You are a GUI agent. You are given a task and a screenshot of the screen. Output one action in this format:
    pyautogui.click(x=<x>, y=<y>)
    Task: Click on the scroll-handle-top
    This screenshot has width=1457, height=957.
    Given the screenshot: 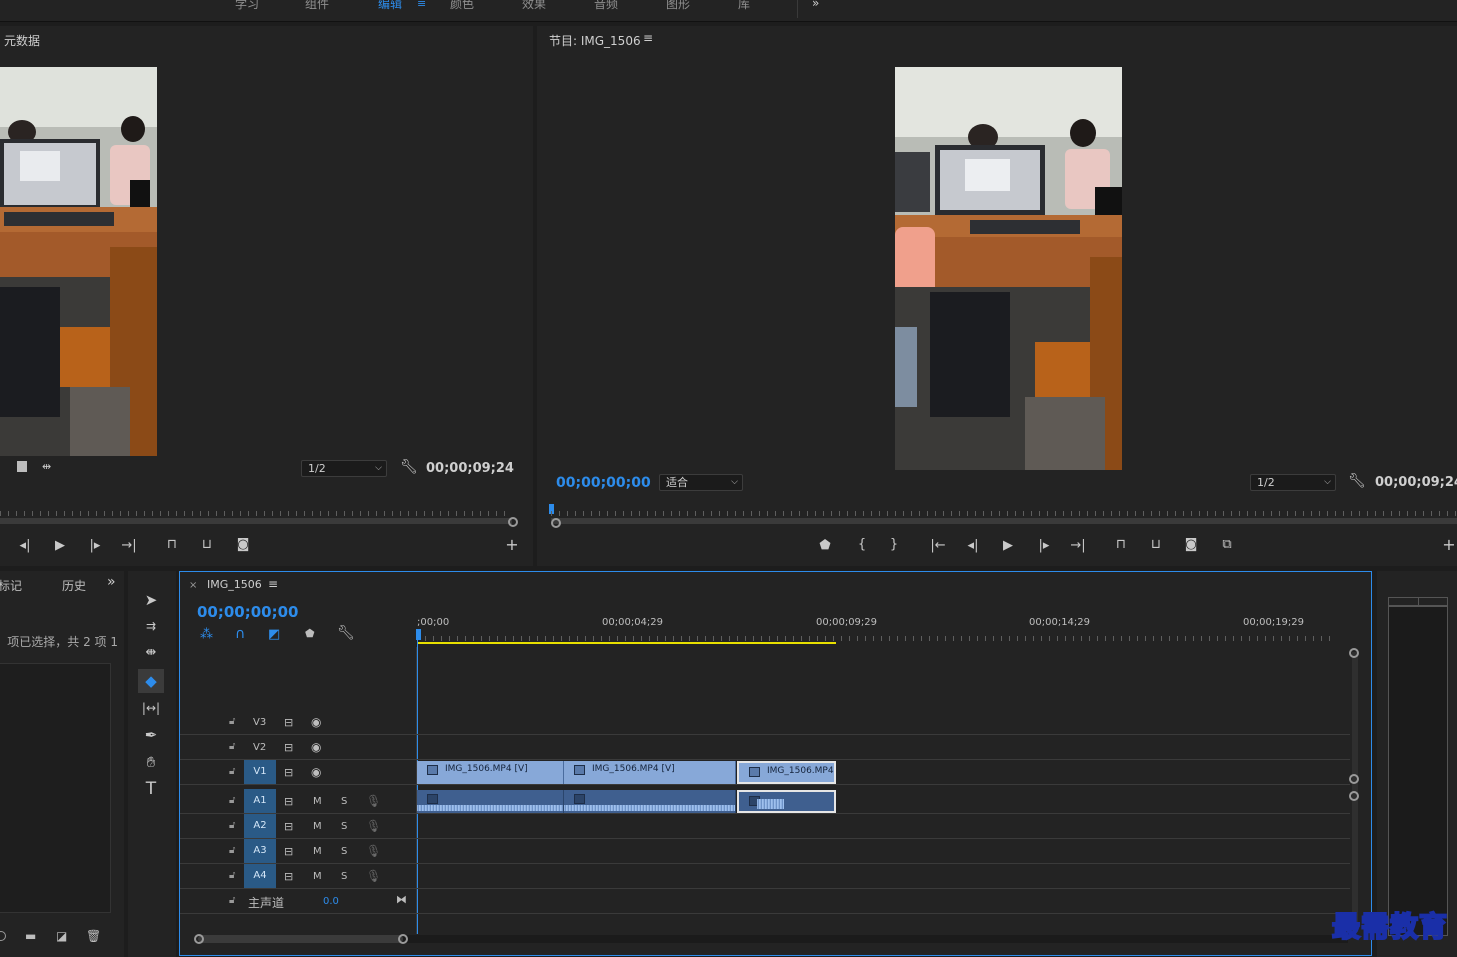 What is the action you would take?
    pyautogui.click(x=1354, y=653)
    